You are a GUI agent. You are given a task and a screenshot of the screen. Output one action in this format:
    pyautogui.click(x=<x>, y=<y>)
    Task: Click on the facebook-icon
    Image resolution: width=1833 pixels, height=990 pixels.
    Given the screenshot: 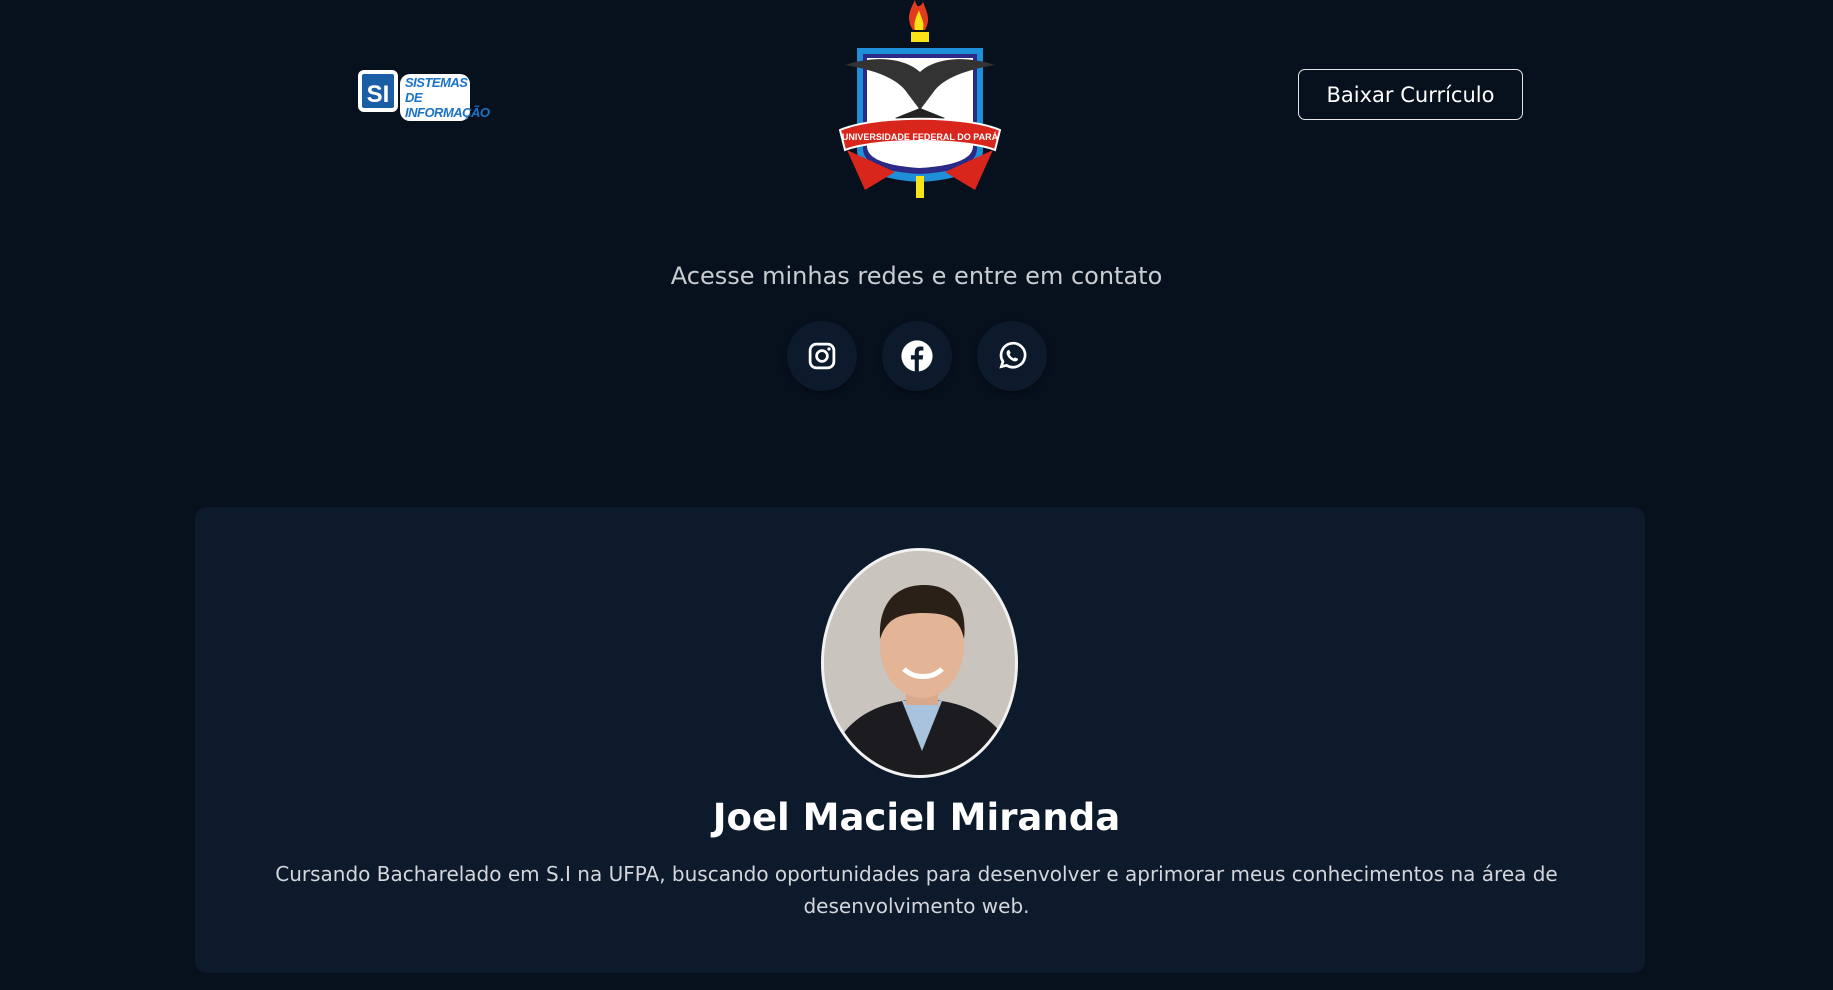 What is the action you would take?
    pyautogui.click(x=916, y=356)
    